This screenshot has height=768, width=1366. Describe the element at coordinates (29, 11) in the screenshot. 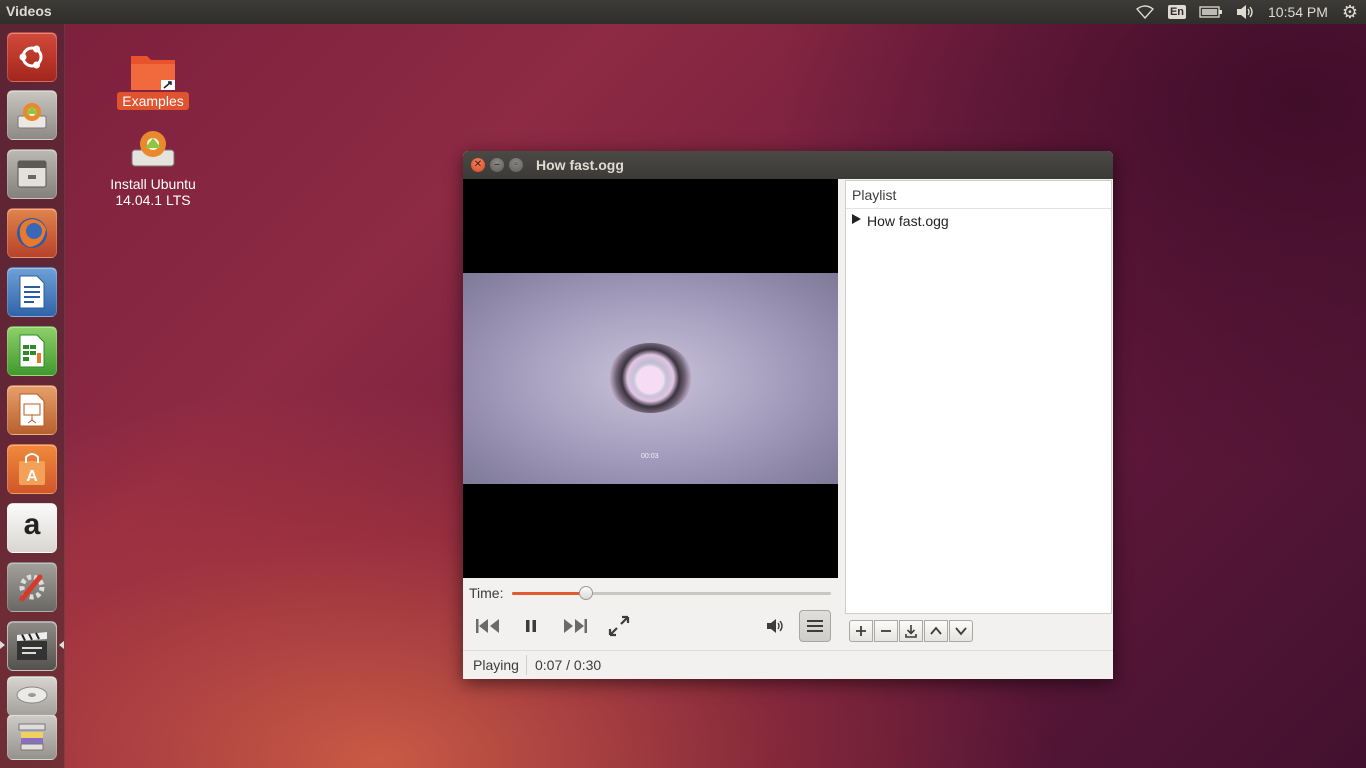

I see `app-title: Videos` at that location.